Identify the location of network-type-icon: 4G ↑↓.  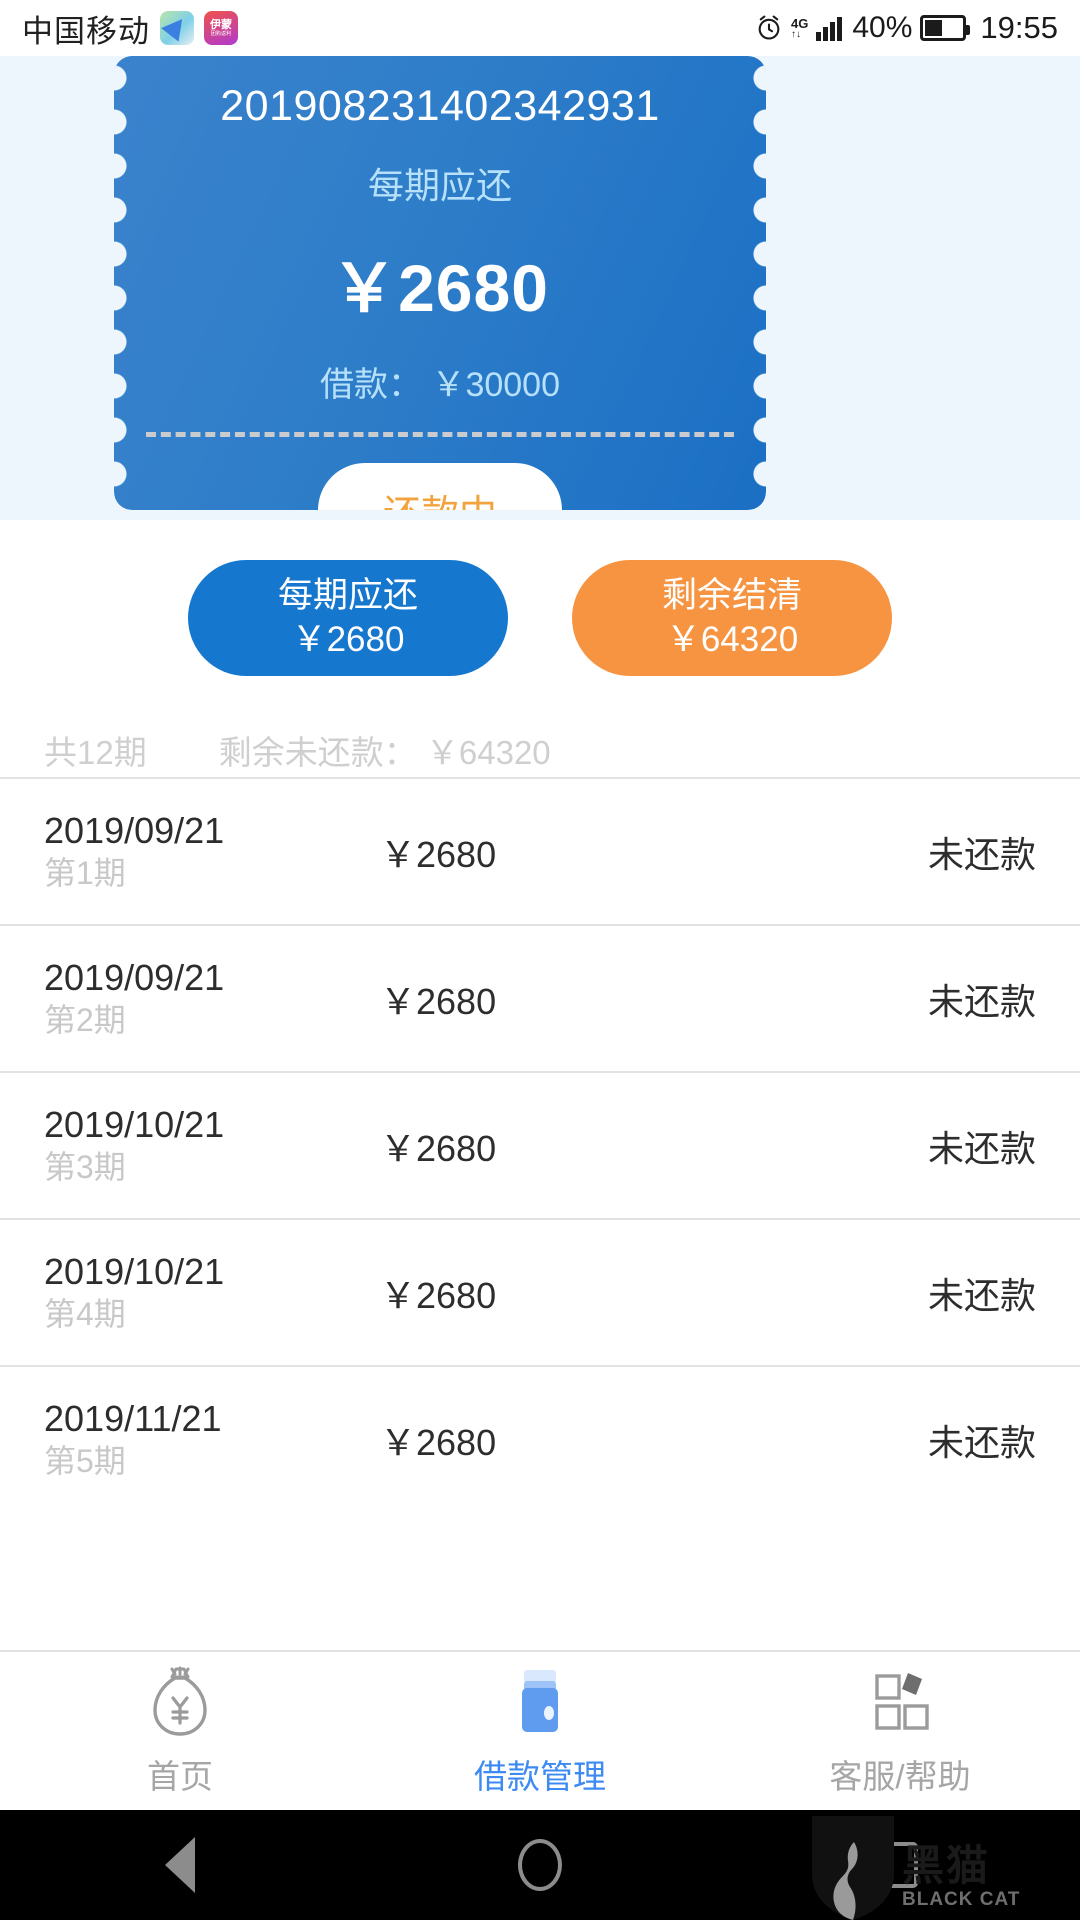
(799, 28).